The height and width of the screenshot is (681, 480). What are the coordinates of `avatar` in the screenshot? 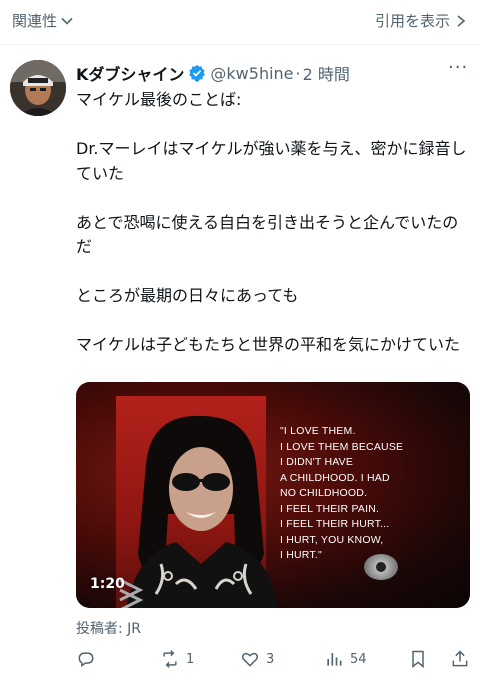 It's located at (38, 88).